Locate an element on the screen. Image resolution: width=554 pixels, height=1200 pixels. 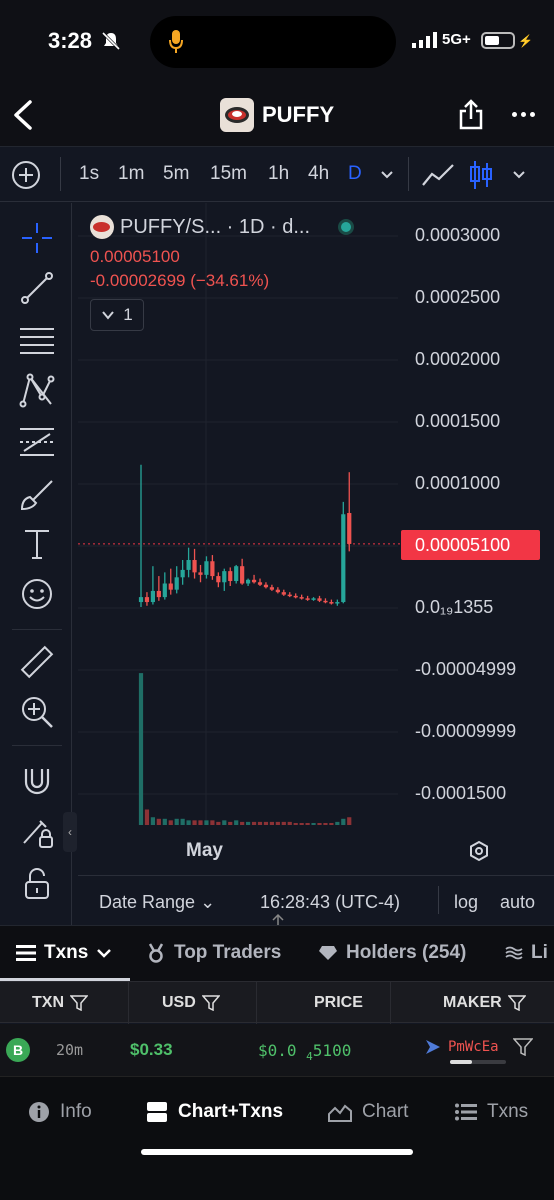
text-tool-icon is located at coordinates (37, 544).